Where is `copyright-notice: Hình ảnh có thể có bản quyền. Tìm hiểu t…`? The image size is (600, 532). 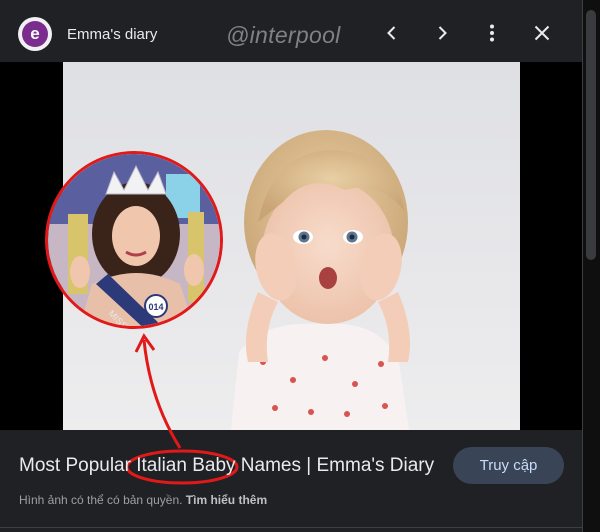
copyright-notice: Hình ảnh có thể có bản quyền. Tìm hiểu t… is located at coordinates (143, 500).